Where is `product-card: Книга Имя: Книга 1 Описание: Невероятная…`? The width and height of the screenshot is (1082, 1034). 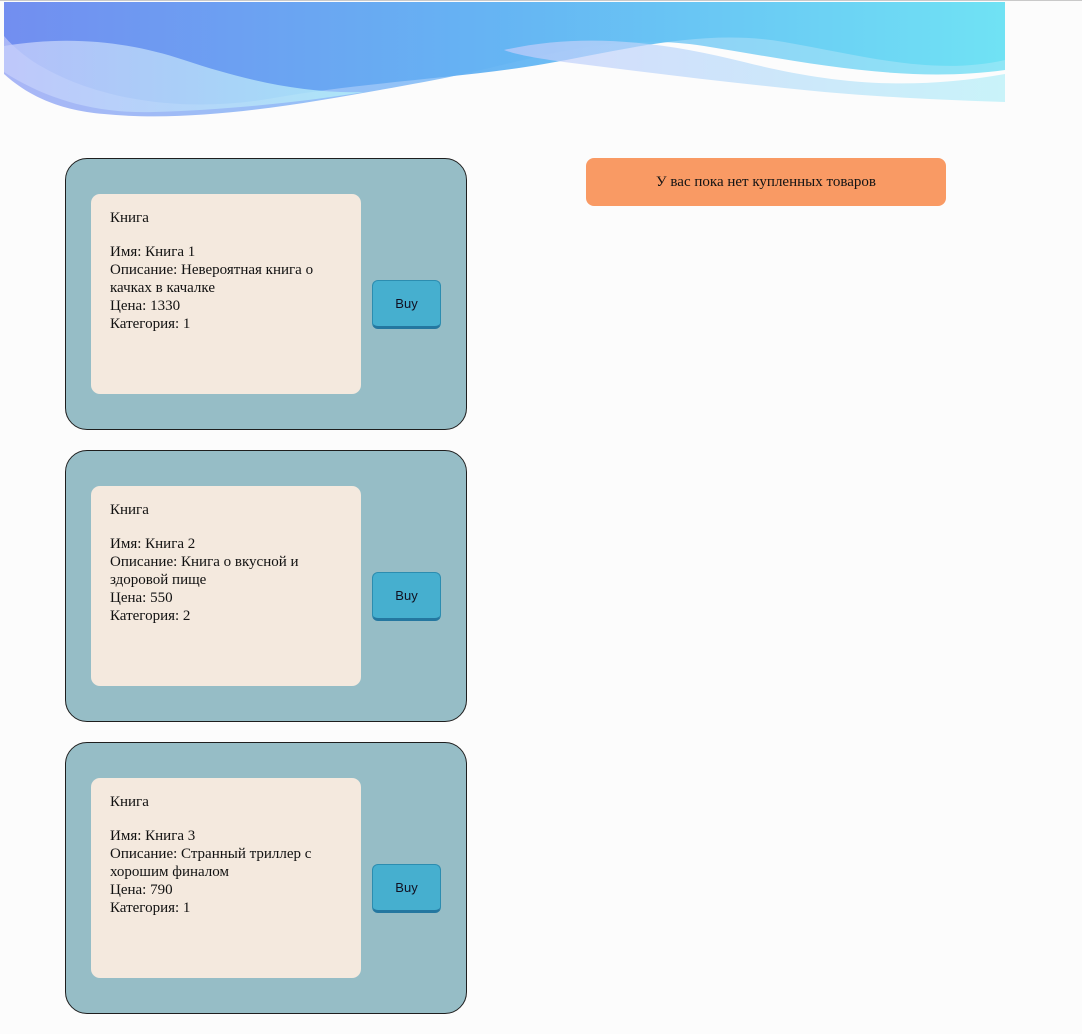 product-card: Книга Имя: Книга 1 Описание: Невероятная… is located at coordinates (266, 294).